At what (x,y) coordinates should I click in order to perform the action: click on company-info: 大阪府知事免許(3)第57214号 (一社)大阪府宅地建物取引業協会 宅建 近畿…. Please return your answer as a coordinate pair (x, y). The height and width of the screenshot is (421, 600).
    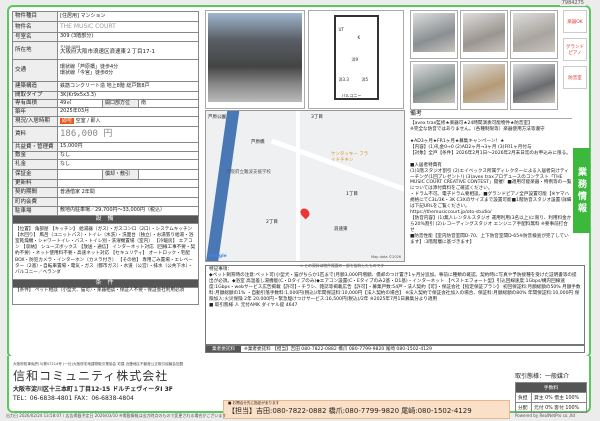
    Looking at the image, I should click on (168, 382).